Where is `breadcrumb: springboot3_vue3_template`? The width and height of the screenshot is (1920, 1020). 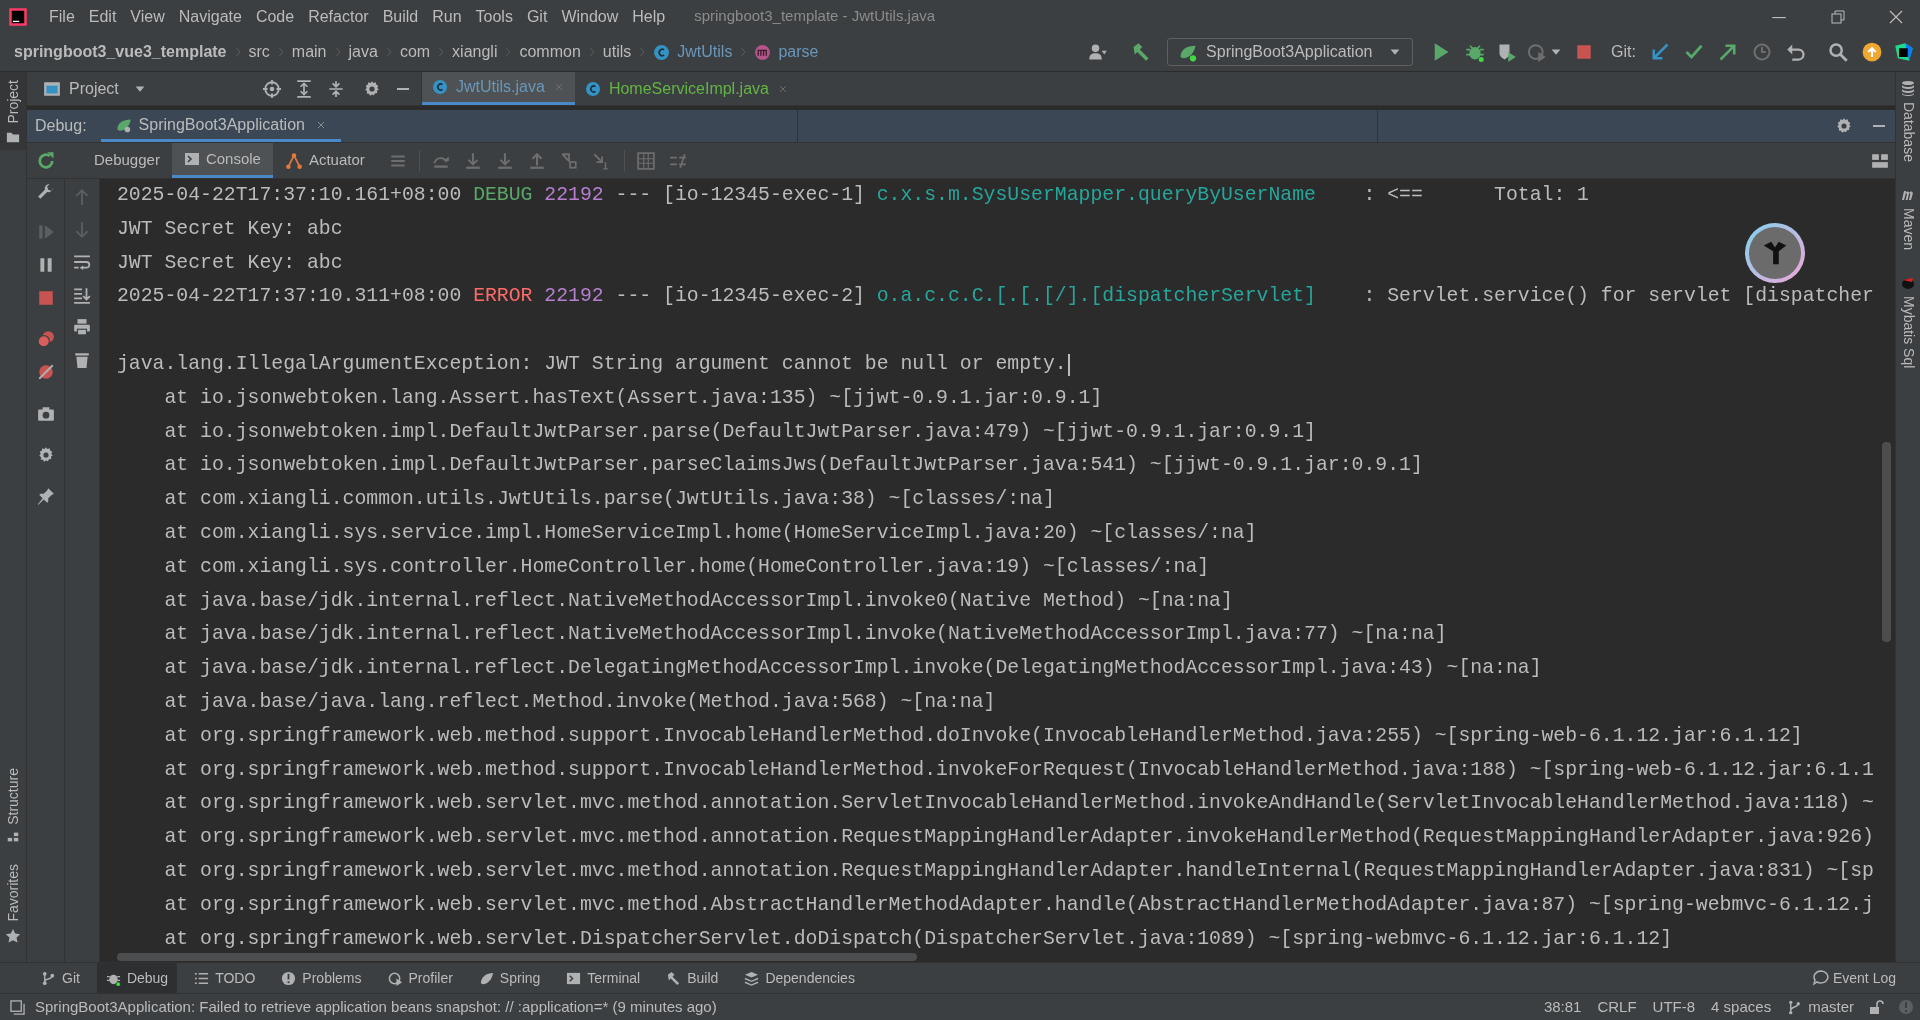
breadcrumb: springboot3_vue3_template is located at coordinates (120, 52).